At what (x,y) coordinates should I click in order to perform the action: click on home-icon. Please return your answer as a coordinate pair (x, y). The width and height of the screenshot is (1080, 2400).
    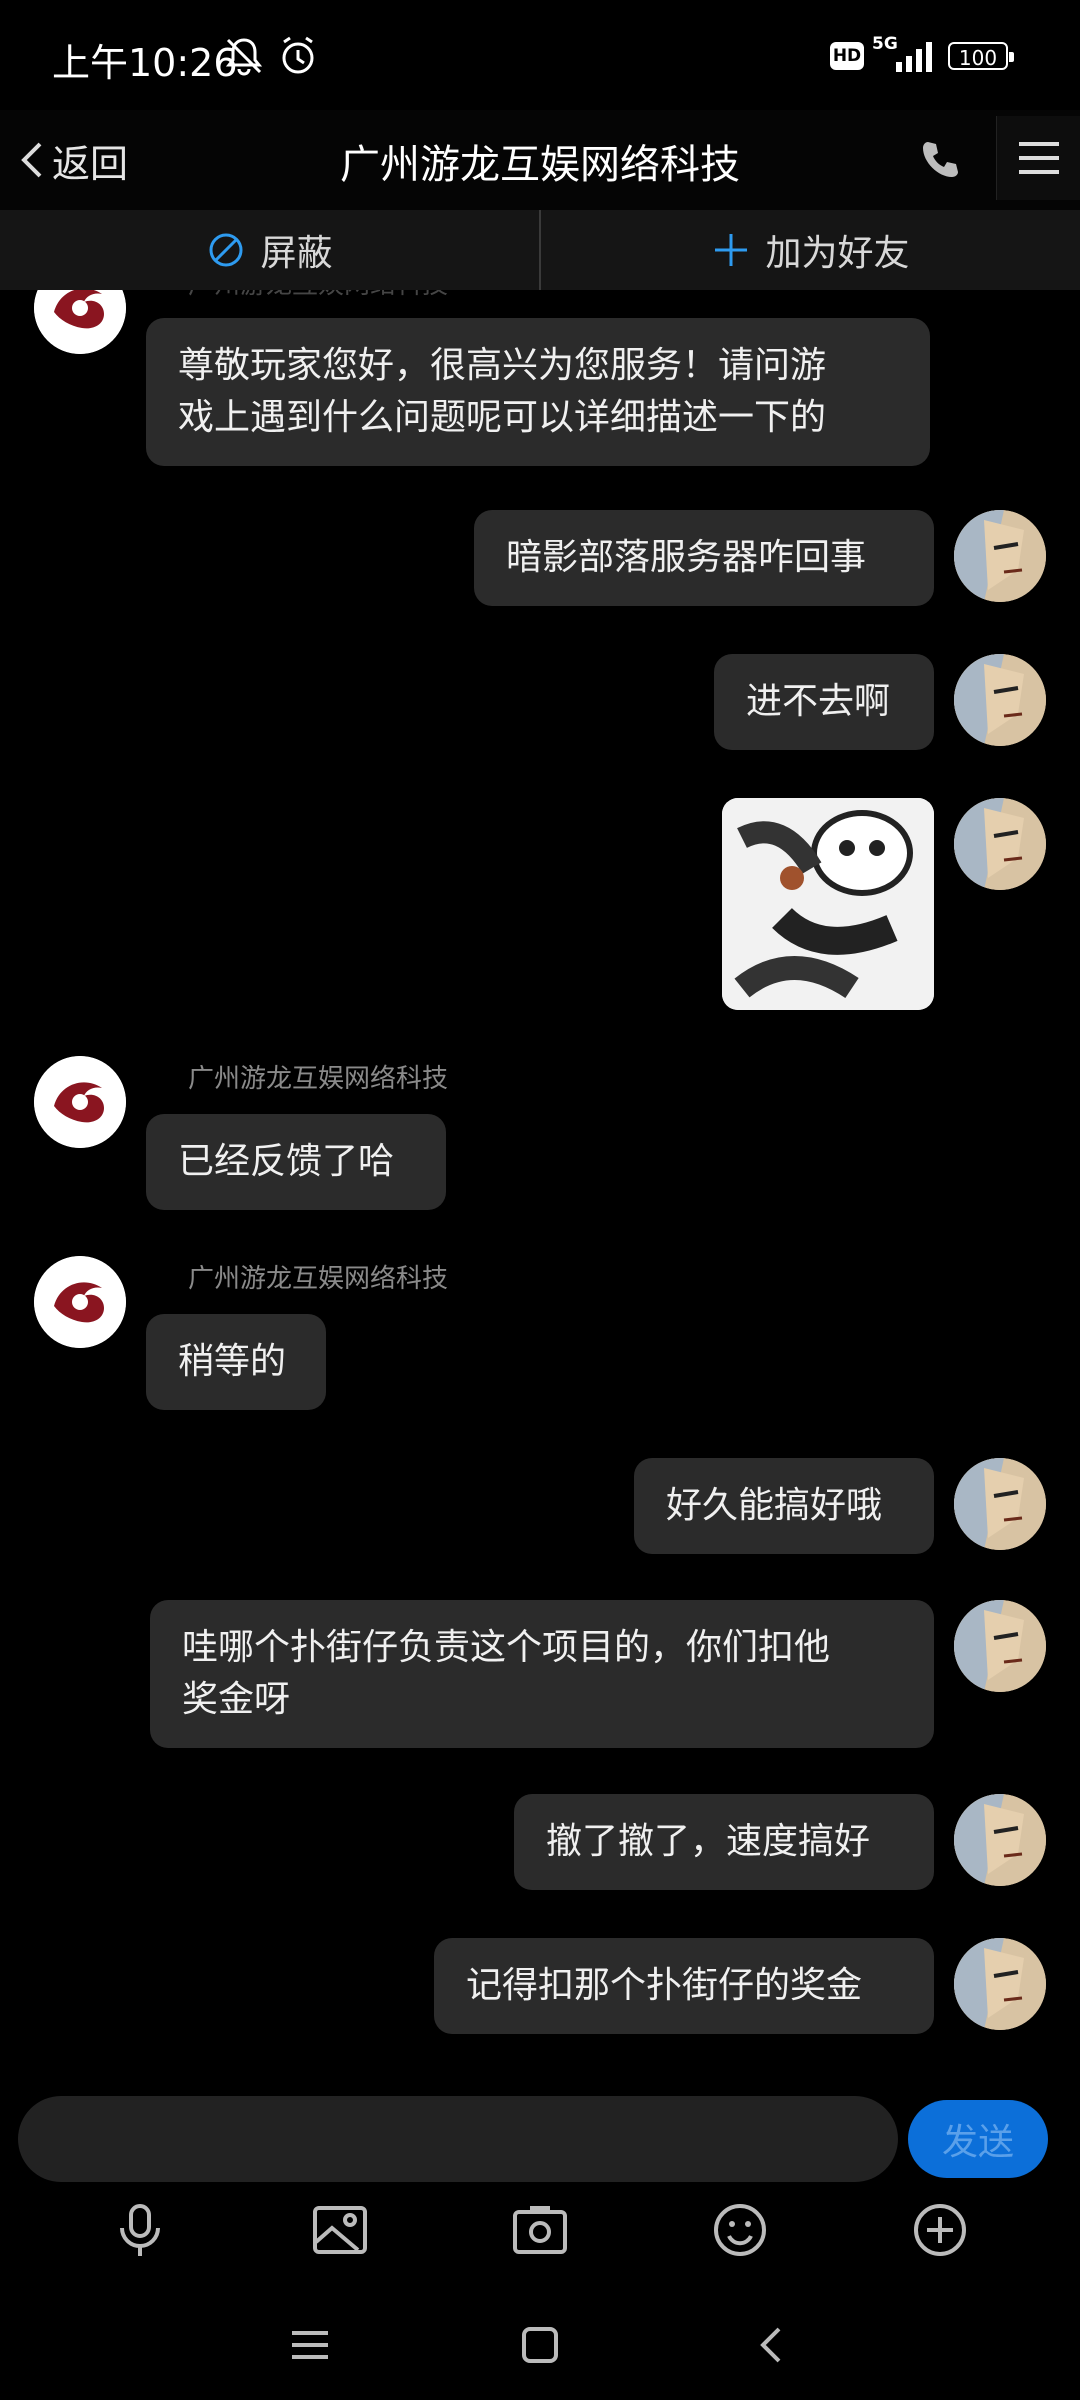
    Looking at the image, I should click on (540, 2345).